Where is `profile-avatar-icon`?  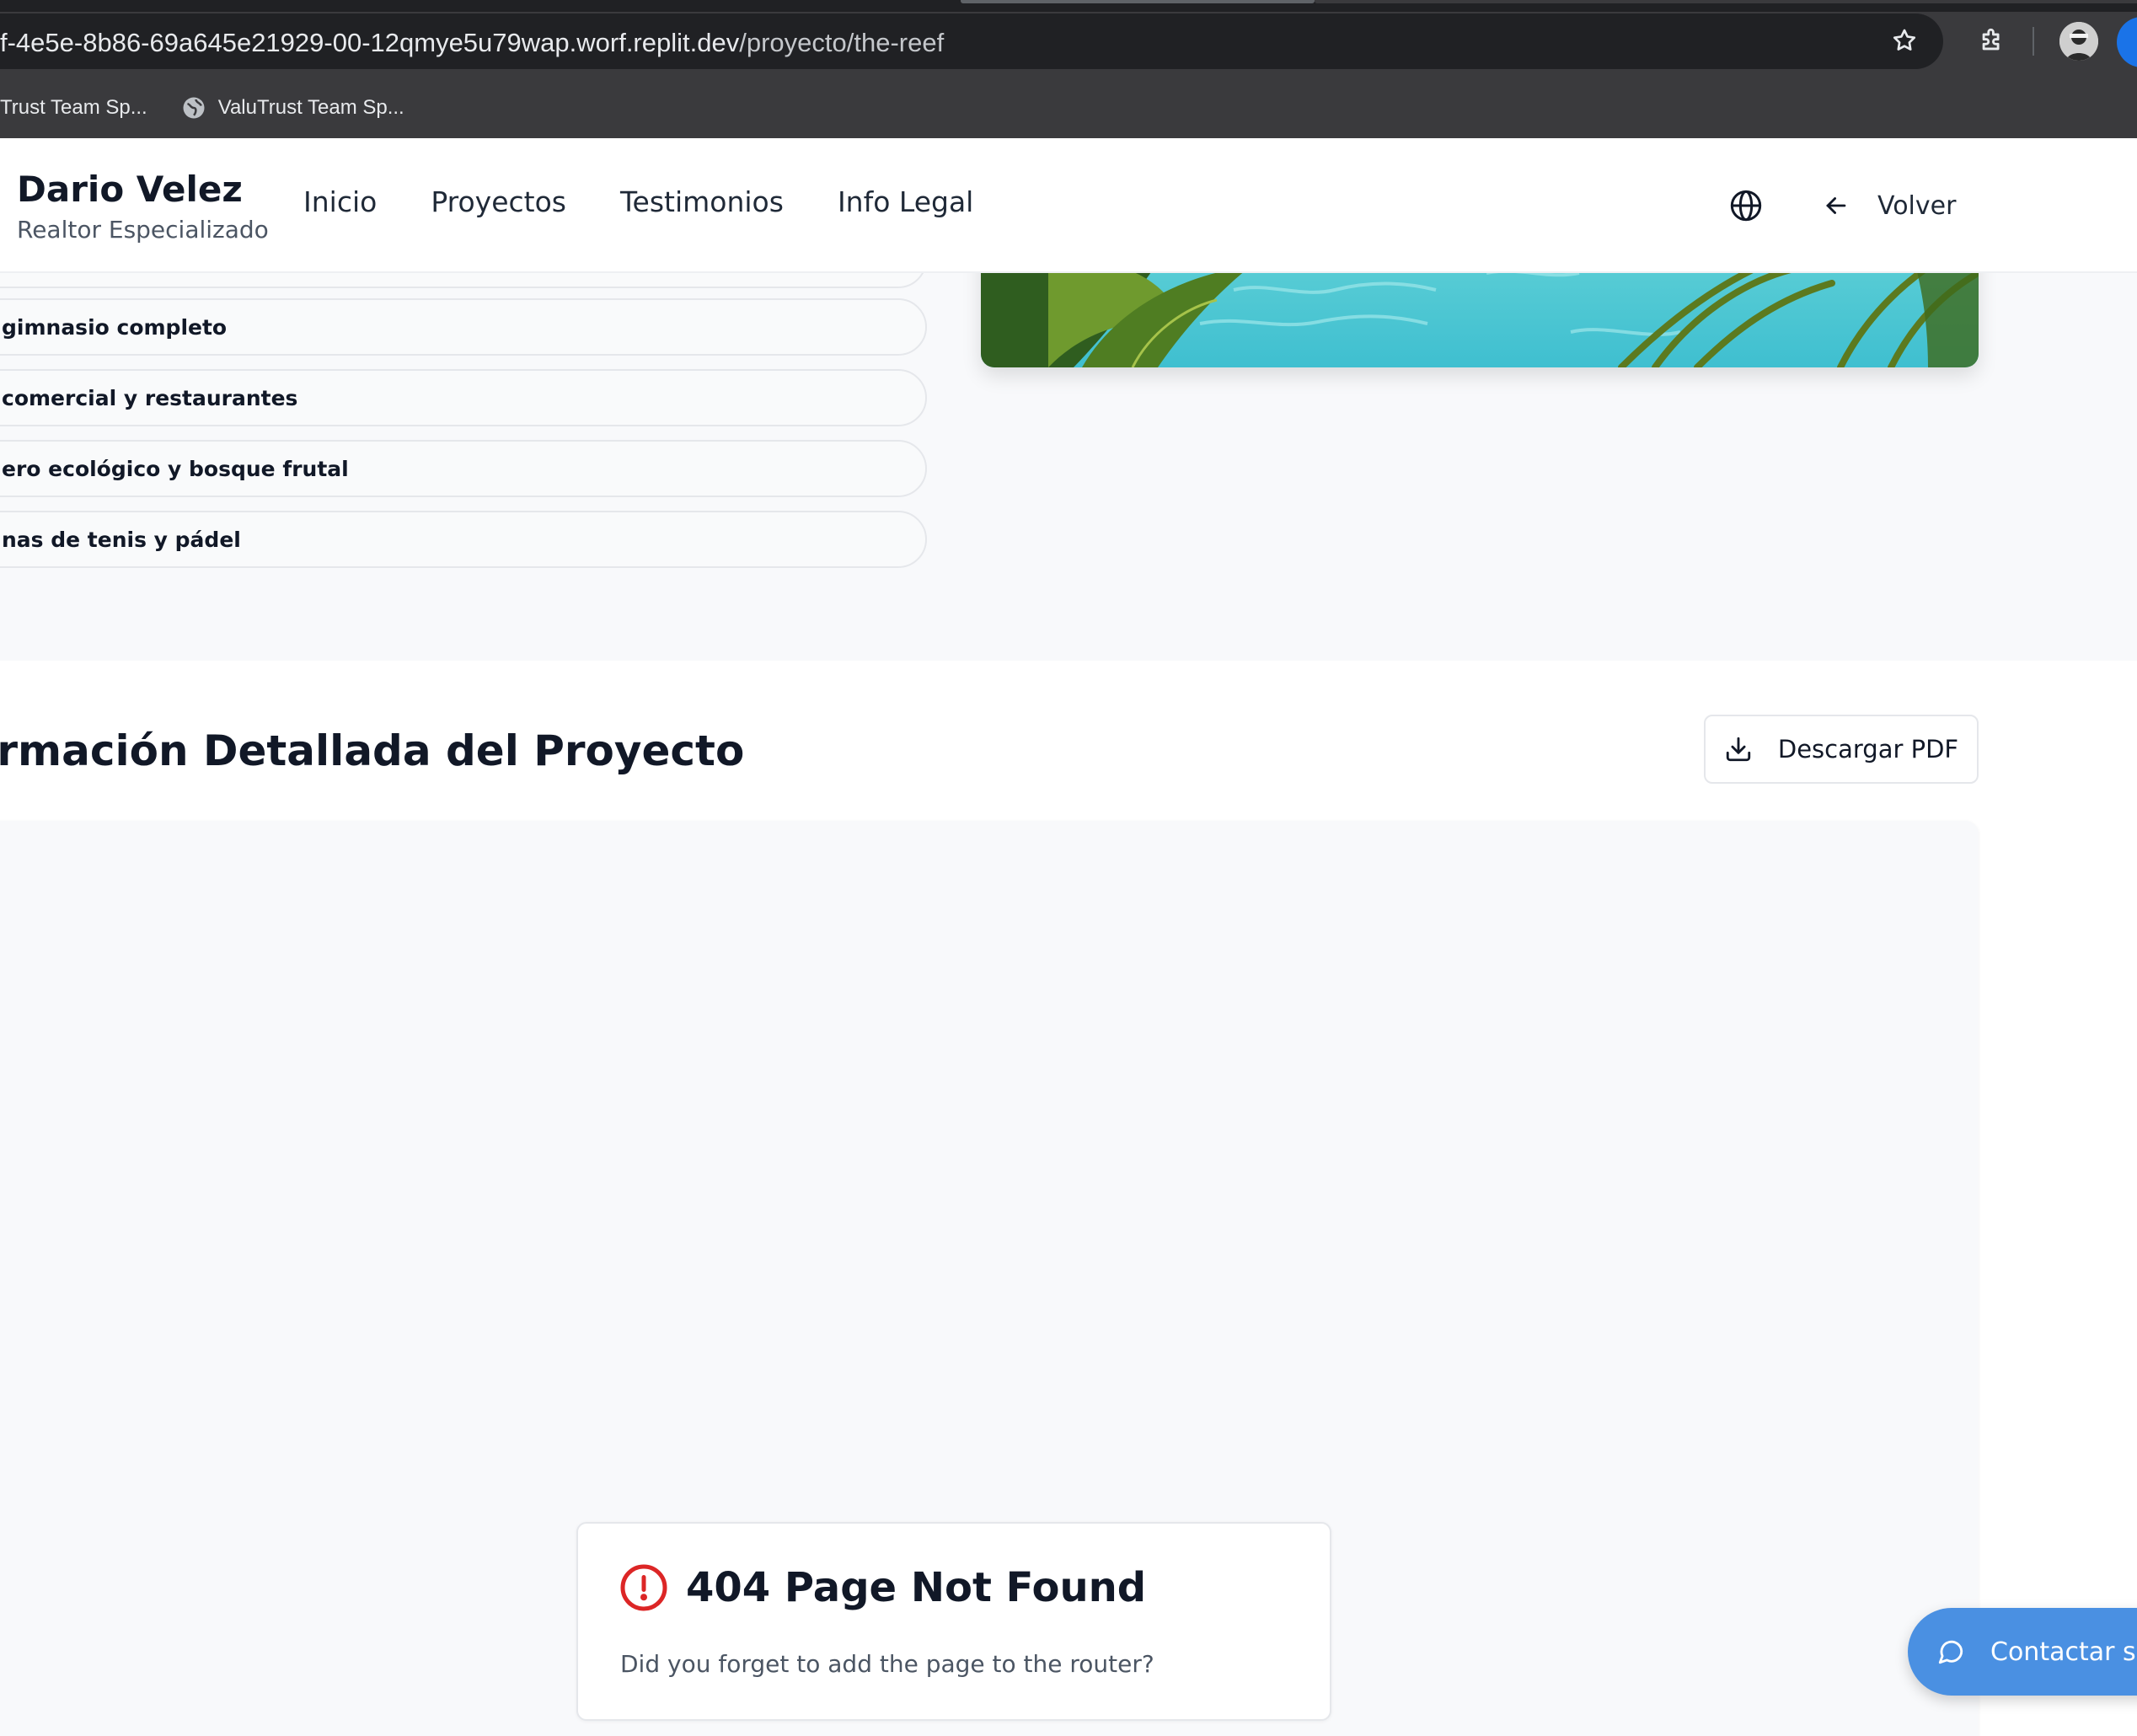
profile-avatar-icon is located at coordinates (2078, 41).